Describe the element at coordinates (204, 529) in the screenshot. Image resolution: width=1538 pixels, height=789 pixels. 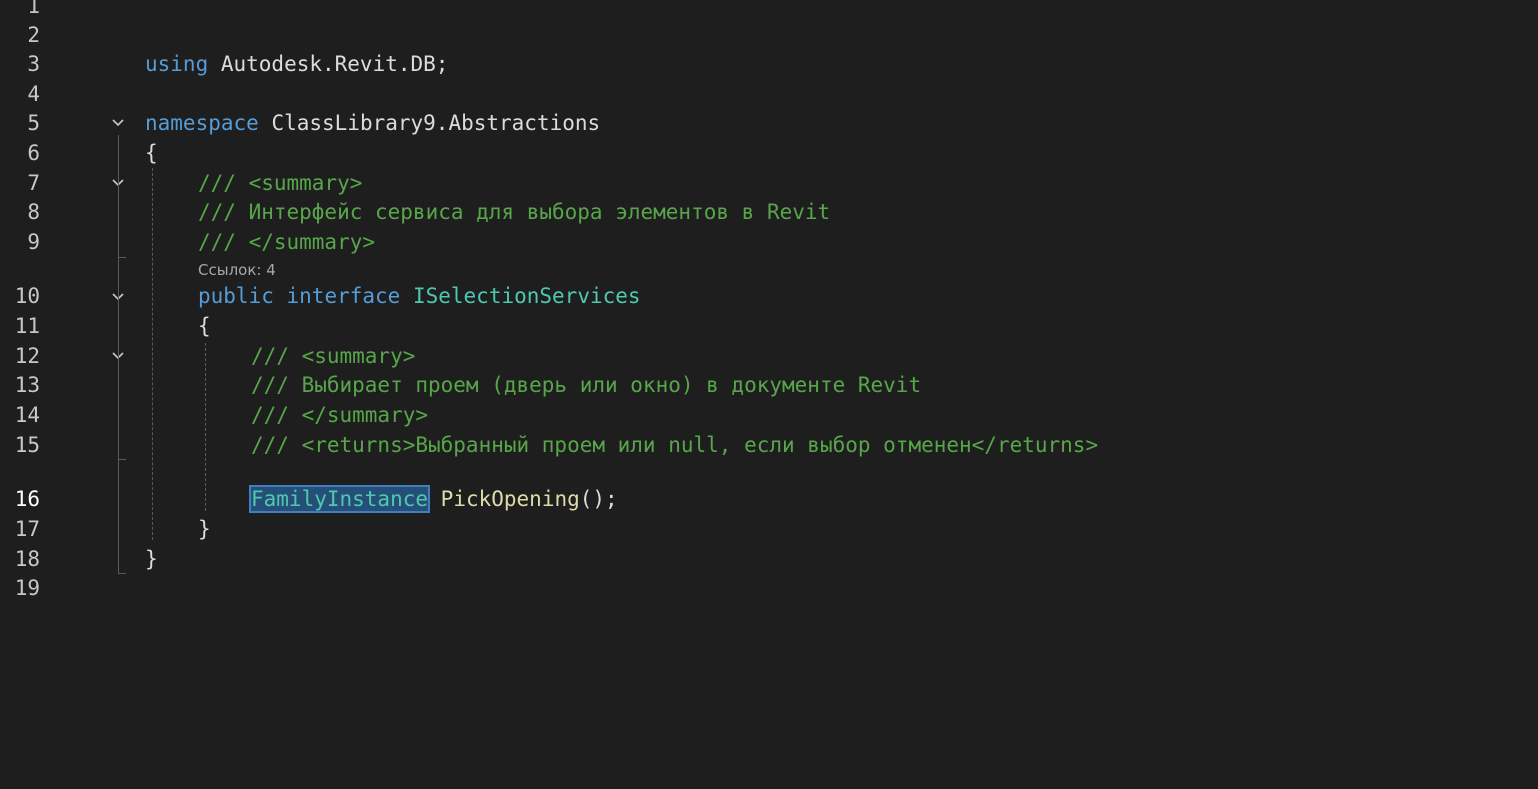
I see `code-line-17: }` at that location.